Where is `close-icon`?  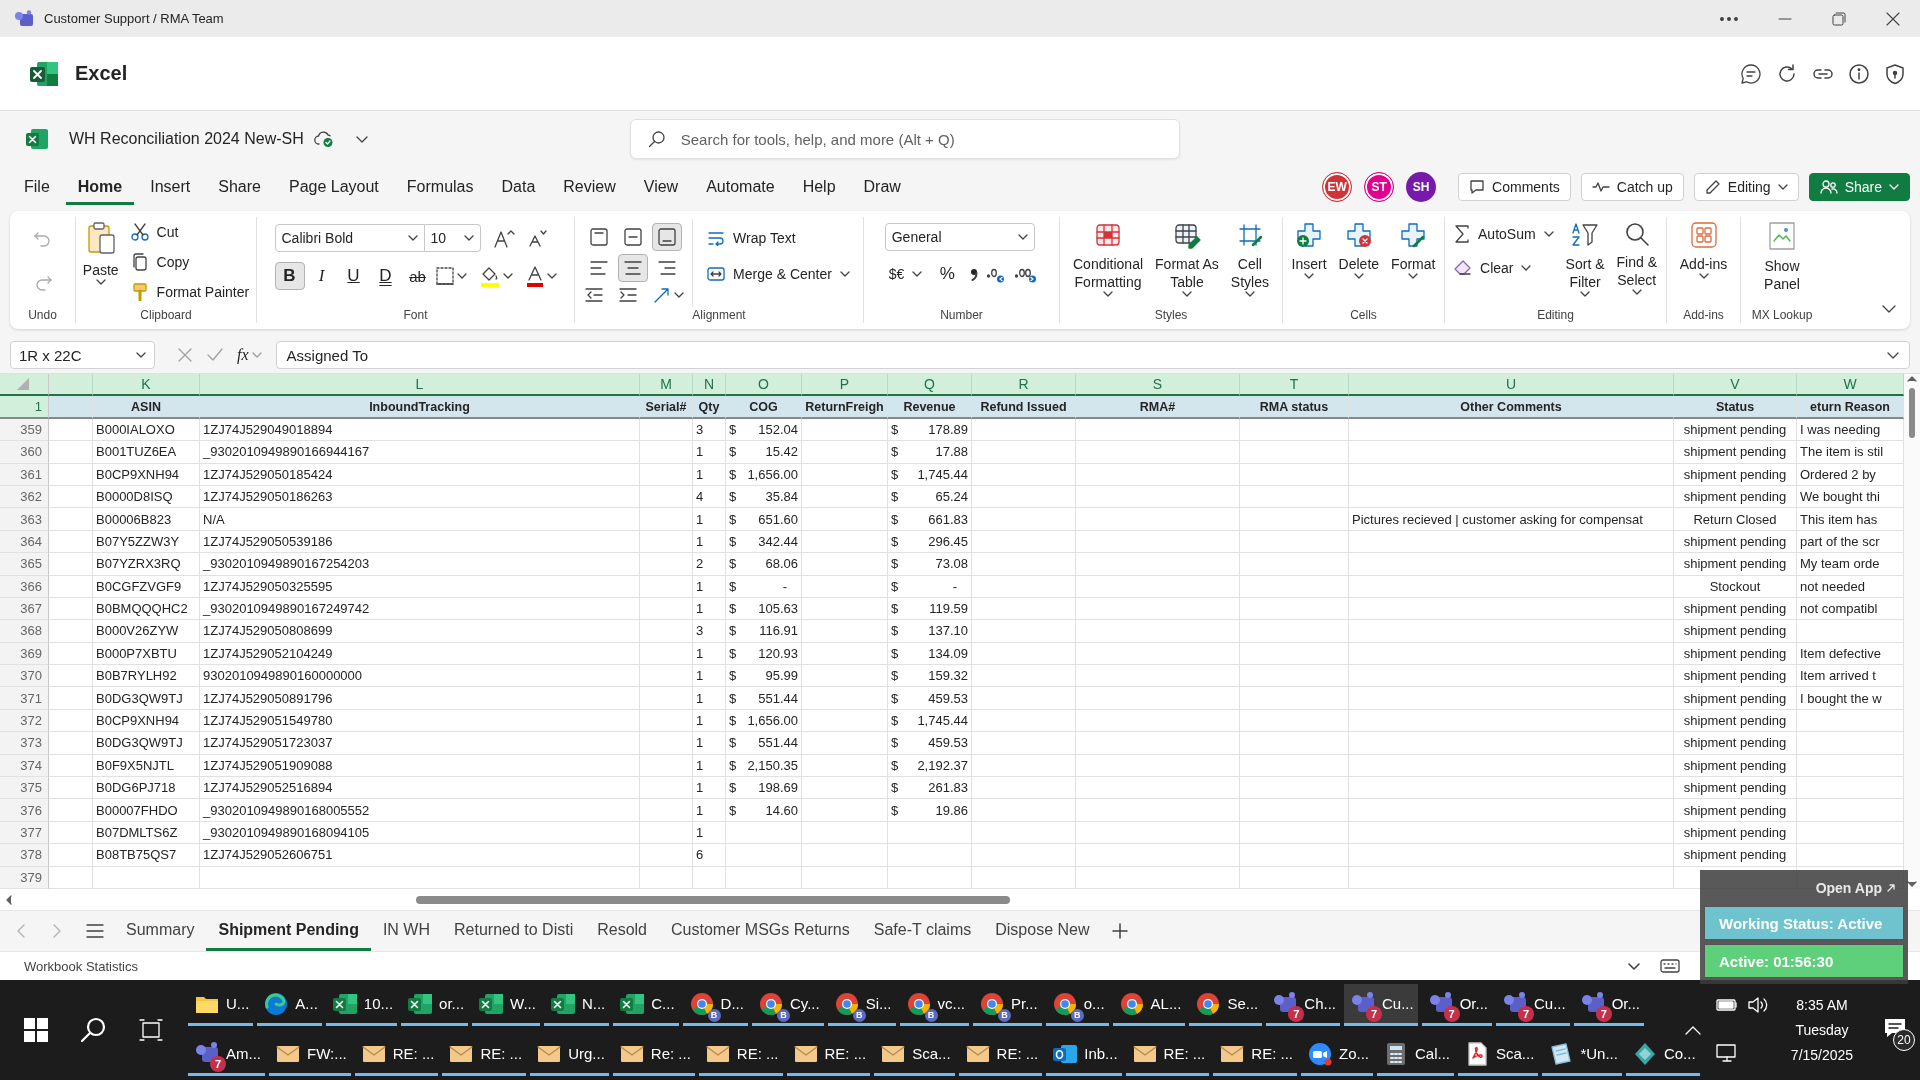
close-icon is located at coordinates (1893, 18).